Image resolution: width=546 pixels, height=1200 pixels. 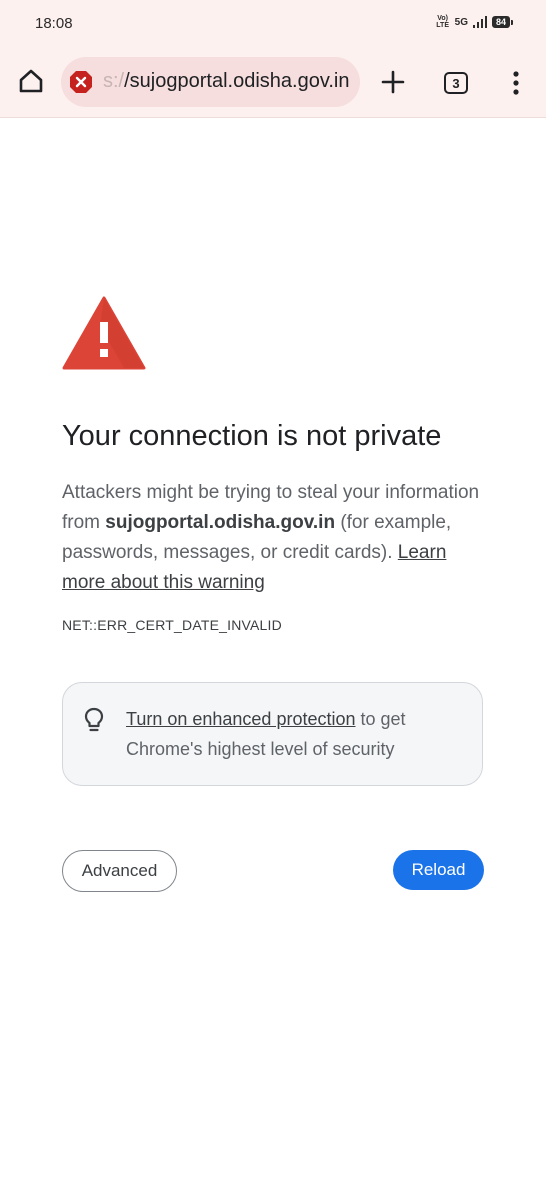 I want to click on enhanced-protection-link: Turn on enhanced protection, so click(x=241, y=719).